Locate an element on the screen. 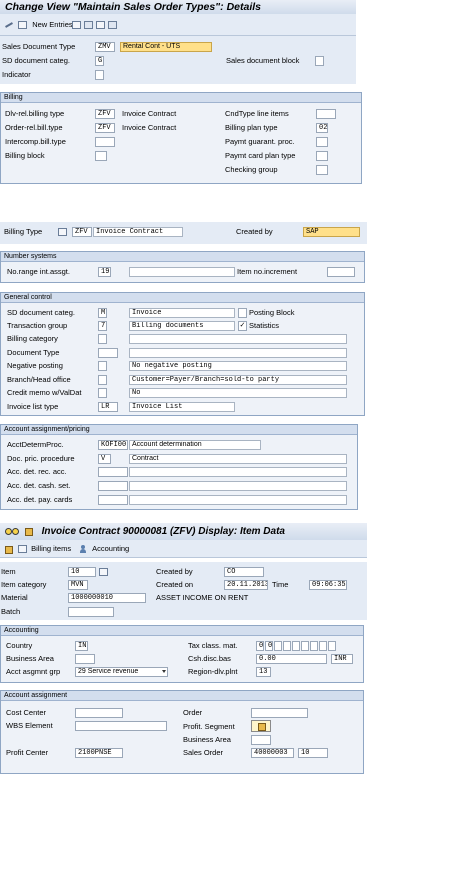  delete-icon is located at coordinates (88, 25).